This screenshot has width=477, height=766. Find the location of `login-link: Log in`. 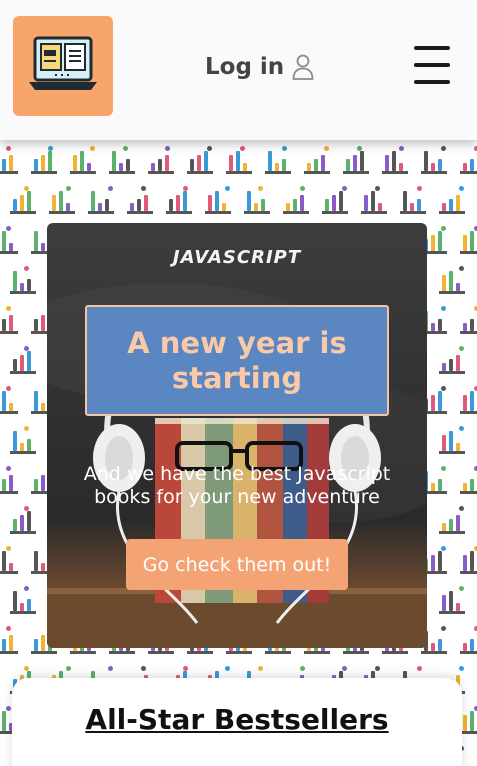

login-link: Log in is located at coordinates (259, 67).